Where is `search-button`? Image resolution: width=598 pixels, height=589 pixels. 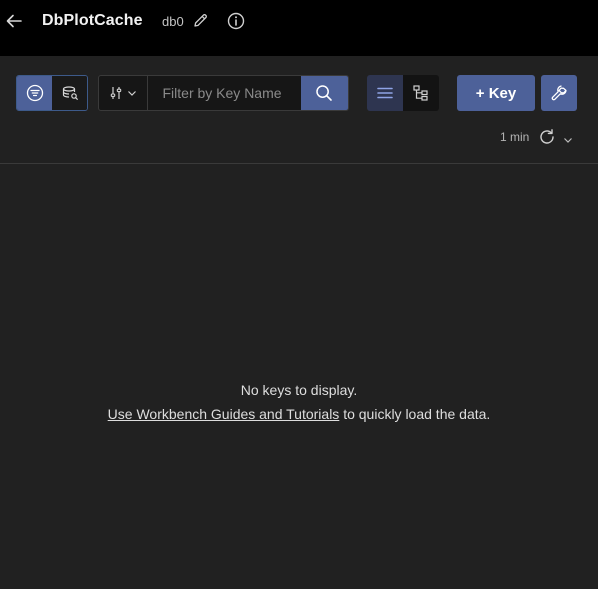
search-button is located at coordinates (324, 93).